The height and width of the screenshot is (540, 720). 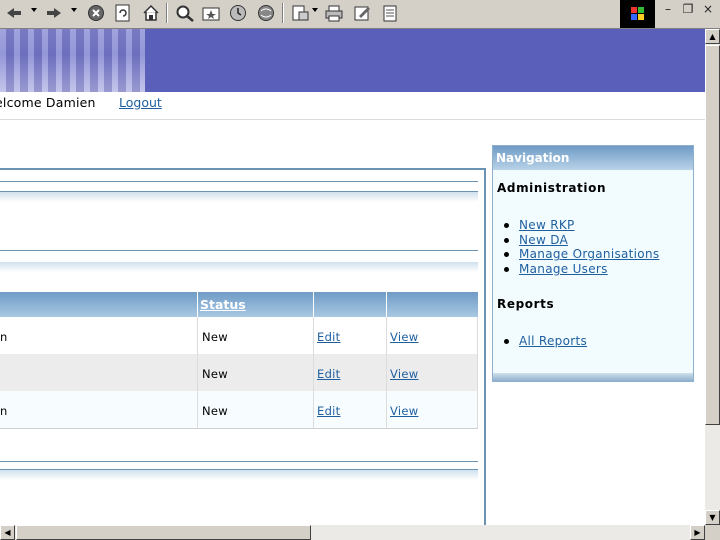 What do you see at coordinates (54, 13) in the screenshot?
I see `forward-arrow-icon` at bounding box center [54, 13].